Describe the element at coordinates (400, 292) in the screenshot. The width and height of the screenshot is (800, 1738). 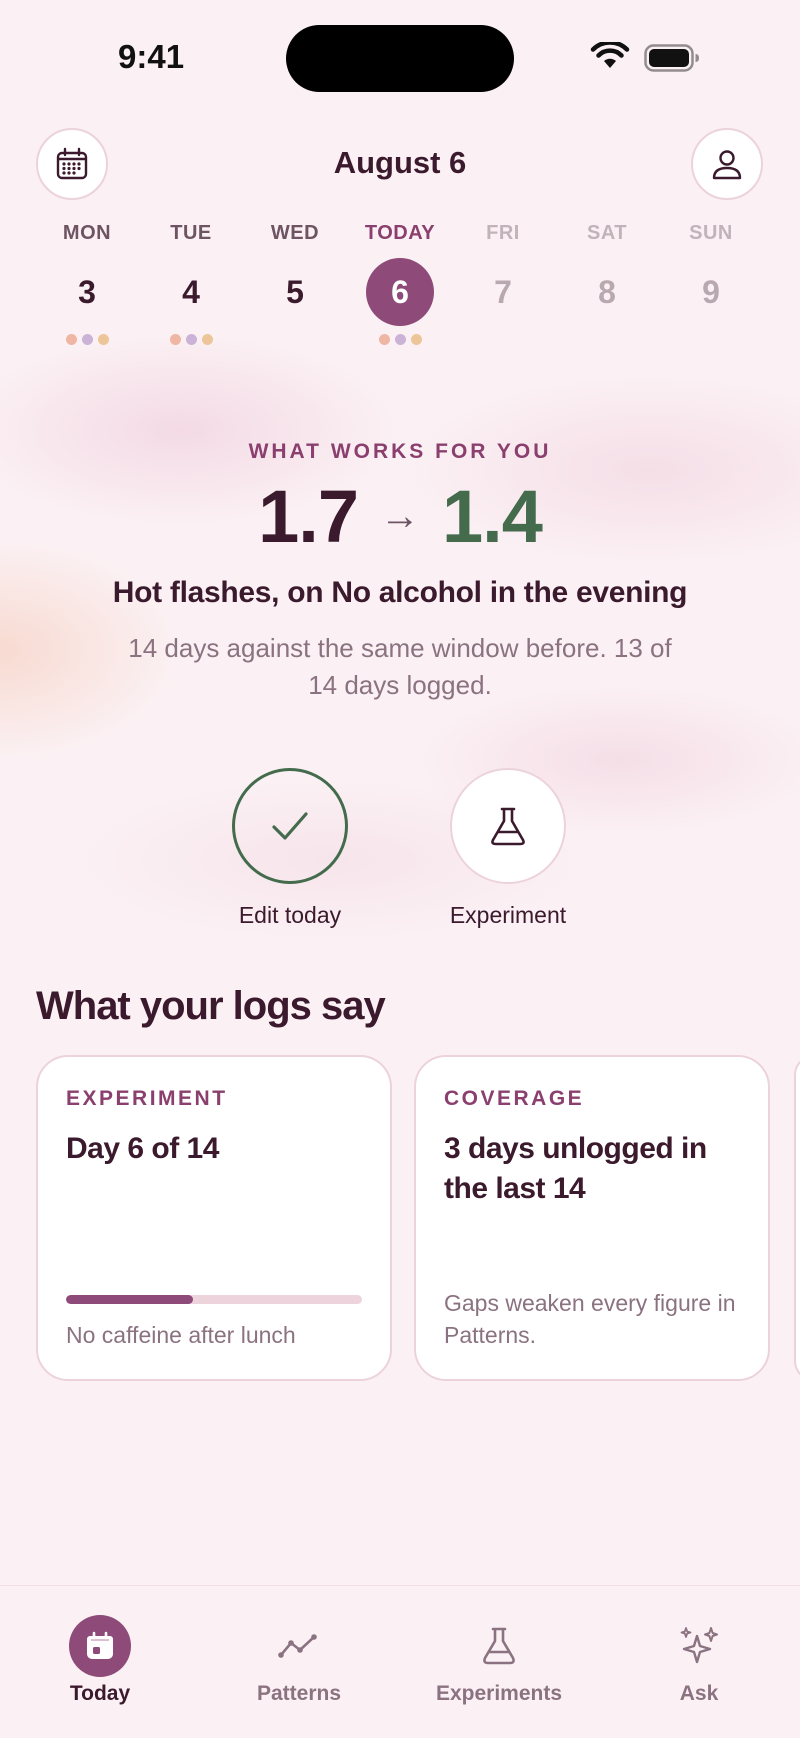
I see `day-number: 6` at that location.